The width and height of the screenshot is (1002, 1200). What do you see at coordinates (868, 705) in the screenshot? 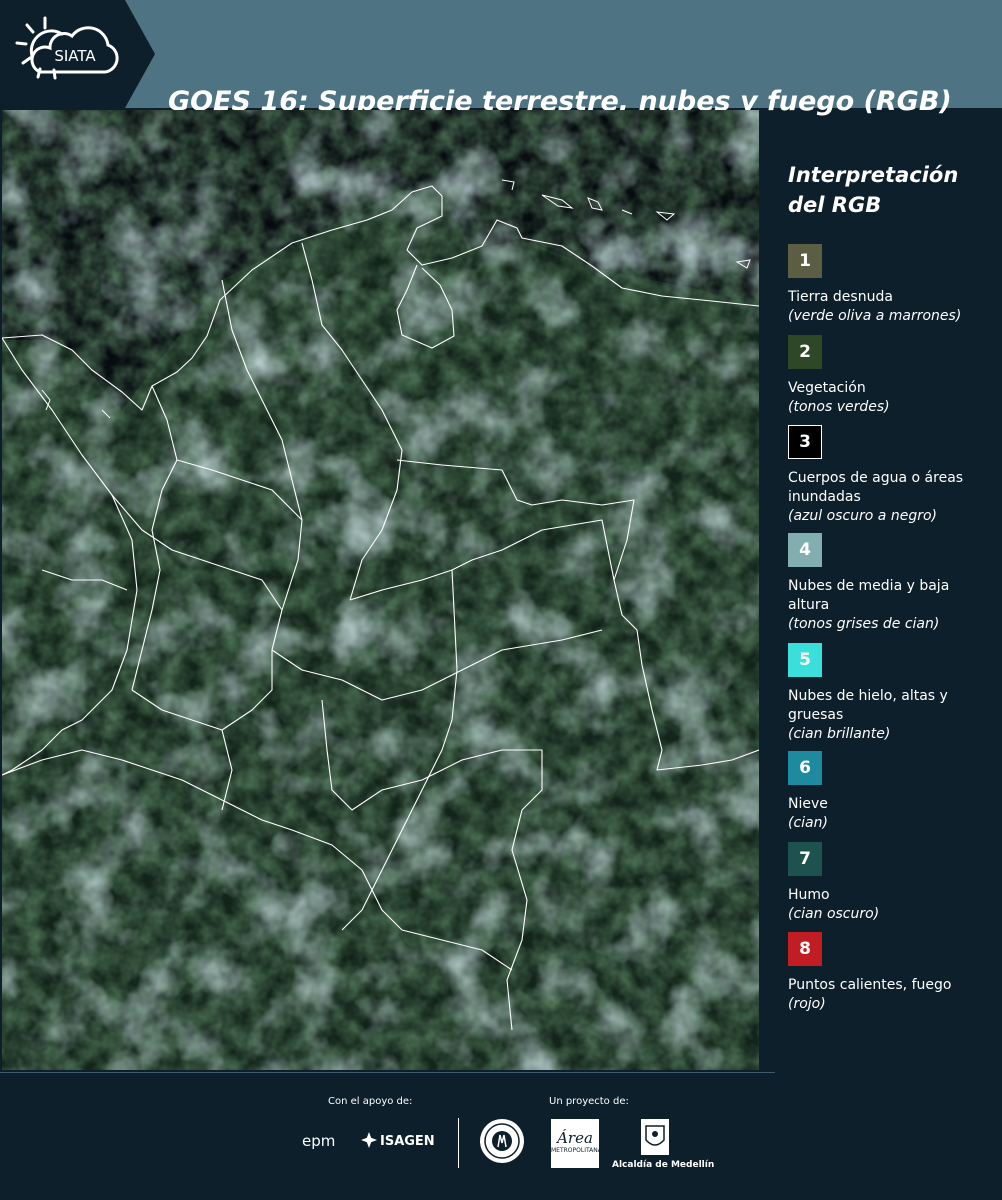
I see `legend-label: Nubes de hielo, altas y gruesas` at bounding box center [868, 705].